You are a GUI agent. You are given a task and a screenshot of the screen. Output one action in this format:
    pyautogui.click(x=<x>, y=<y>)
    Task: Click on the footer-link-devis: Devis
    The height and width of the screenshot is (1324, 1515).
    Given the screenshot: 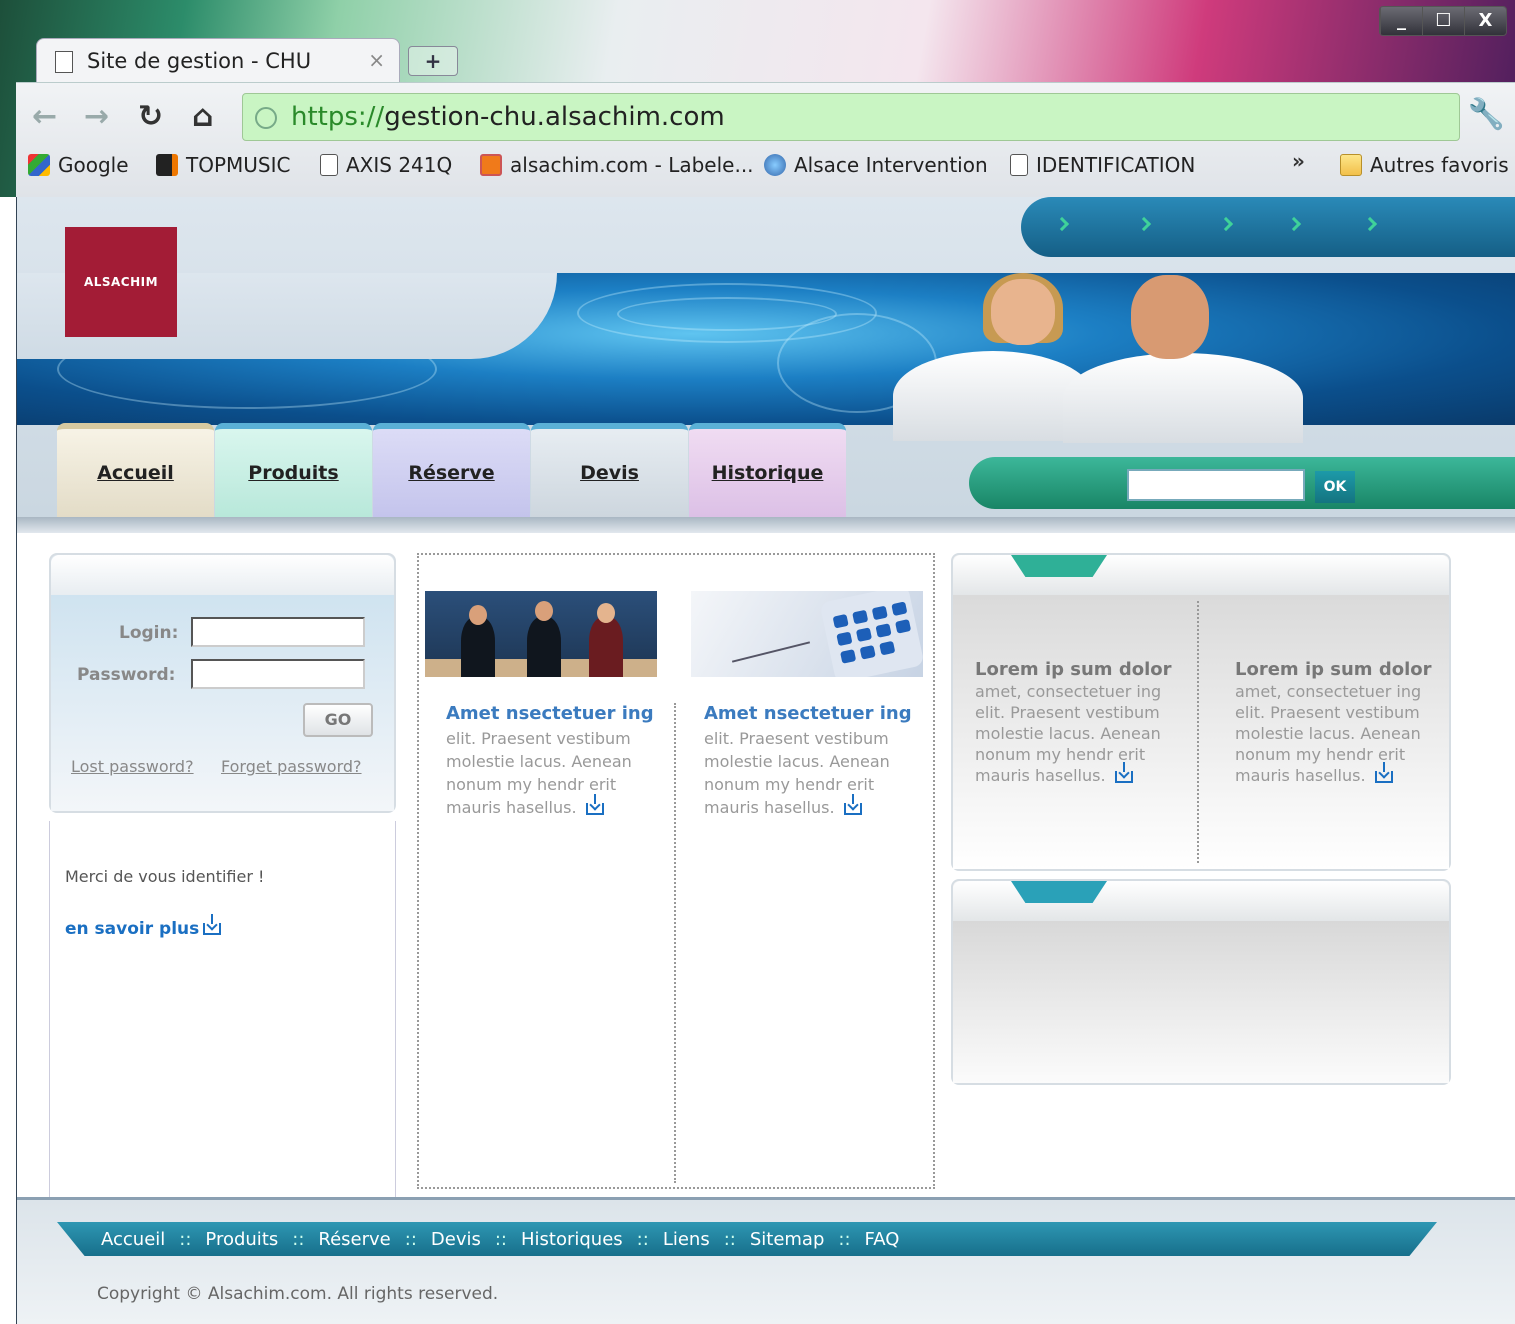 What is the action you would take?
    pyautogui.click(x=456, y=1239)
    